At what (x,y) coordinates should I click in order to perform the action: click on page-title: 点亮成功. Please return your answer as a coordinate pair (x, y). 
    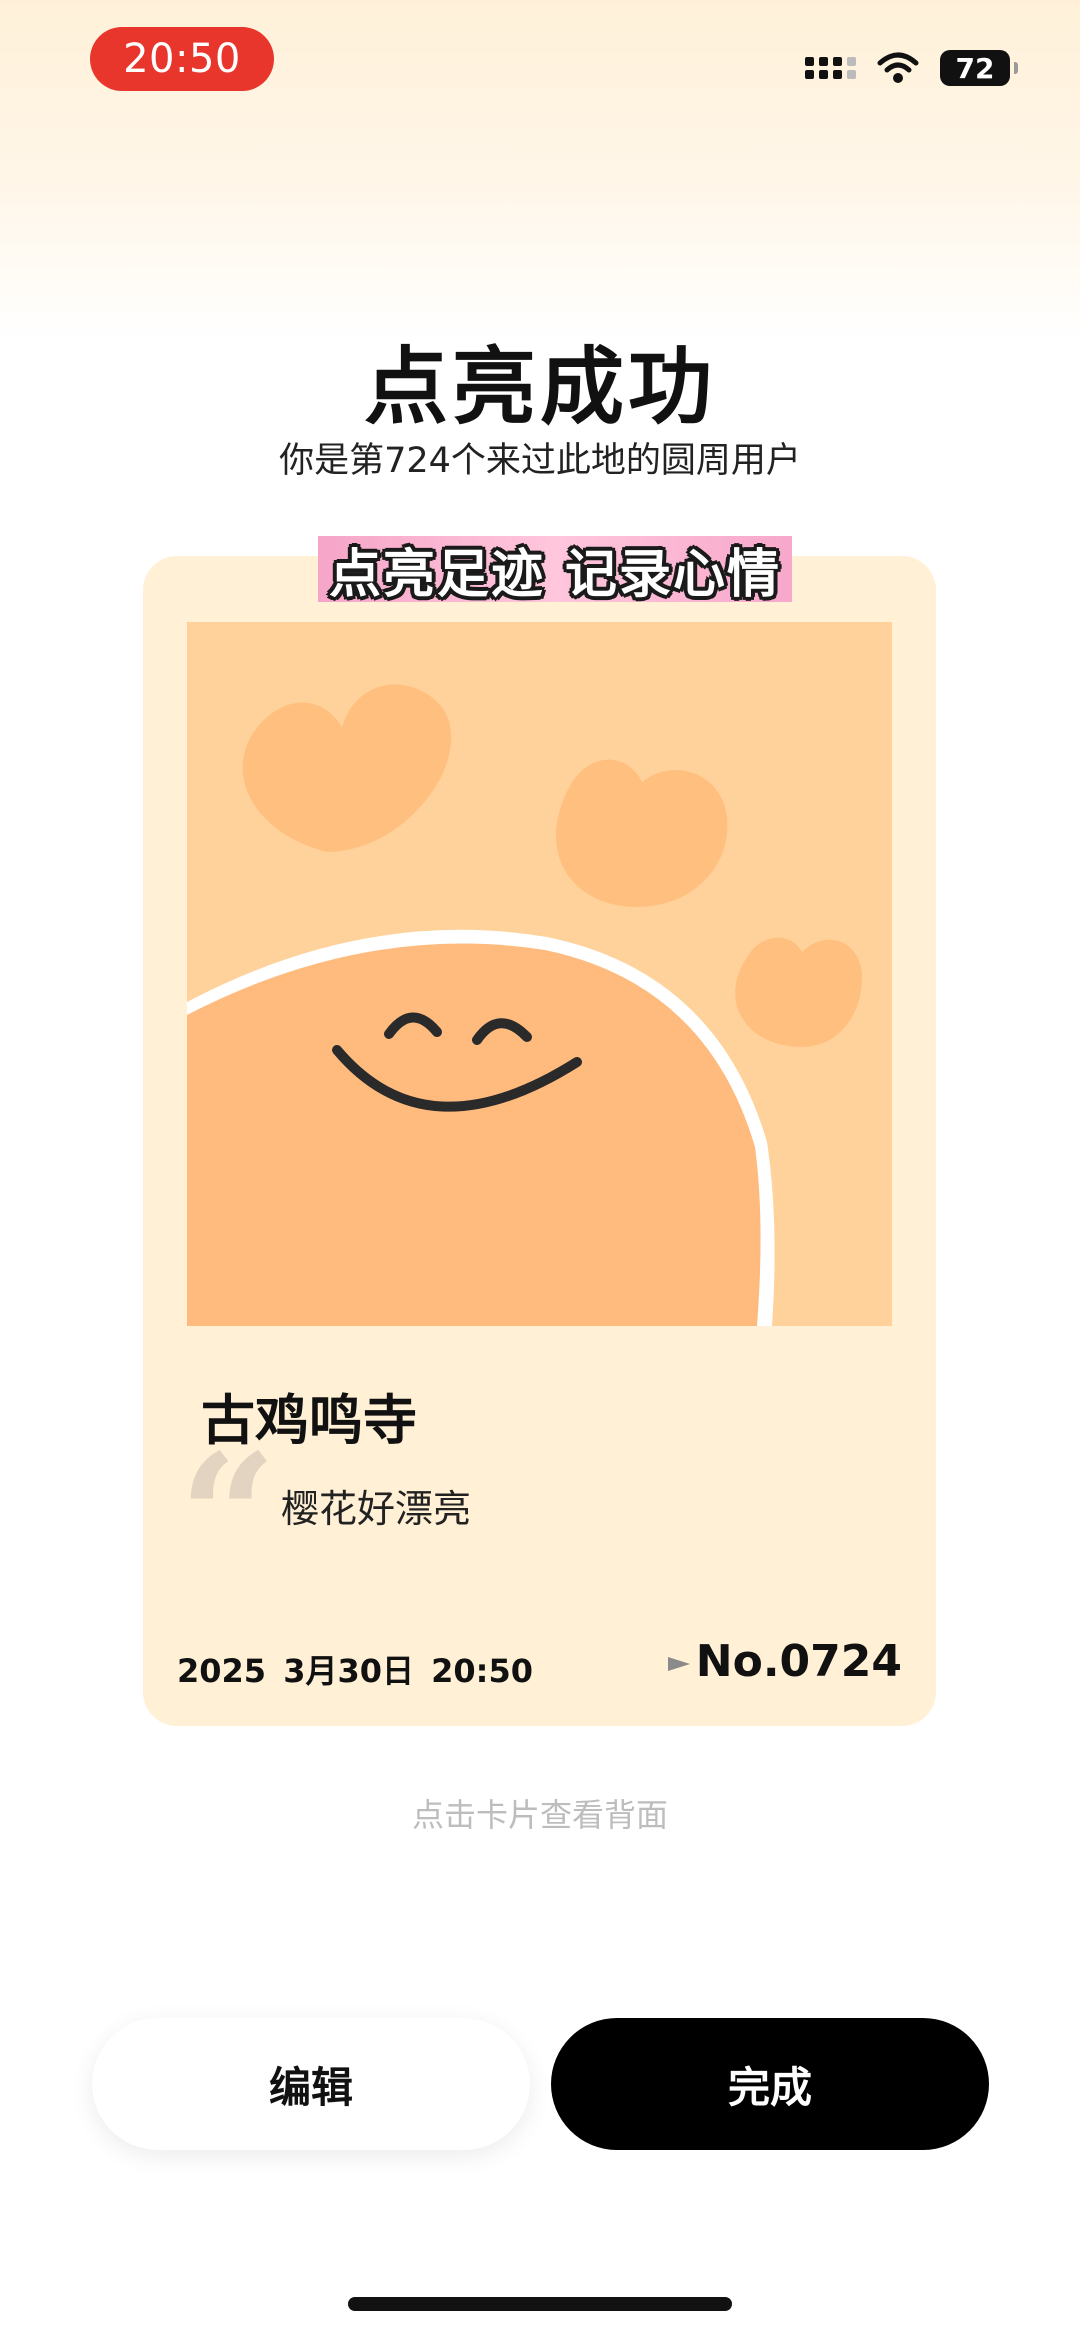
    Looking at the image, I should click on (539, 387).